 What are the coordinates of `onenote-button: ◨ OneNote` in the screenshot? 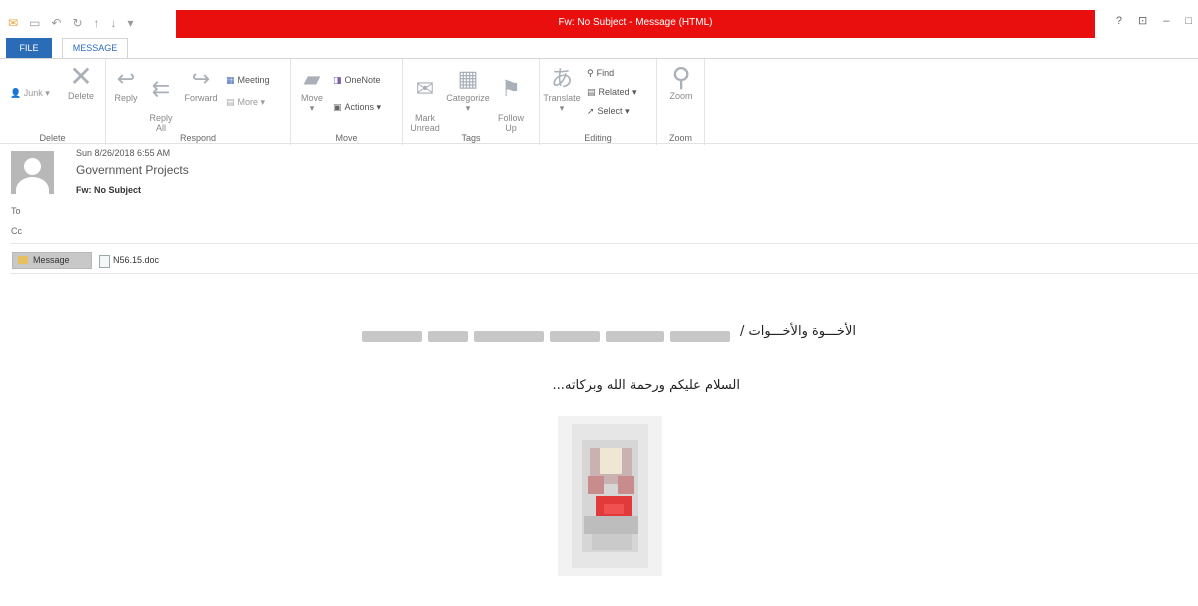 It's located at (357, 80).